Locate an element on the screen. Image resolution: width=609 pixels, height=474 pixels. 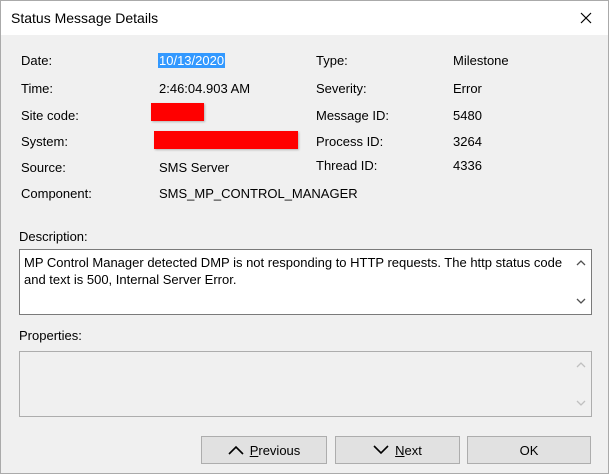
ok-button: OK is located at coordinates (529, 450).